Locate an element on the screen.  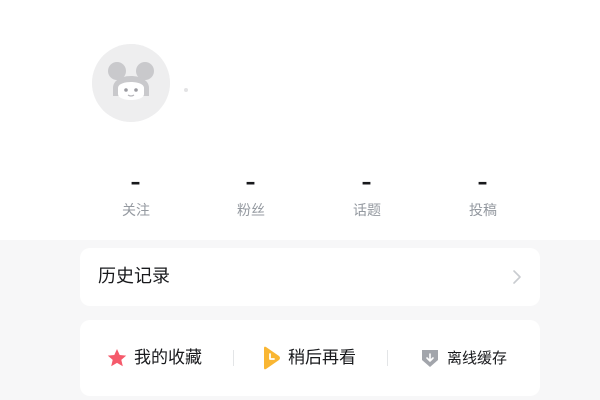
shortcut-bar: 我的收藏 稍后再看 离线缓存 is located at coordinates (310, 358).